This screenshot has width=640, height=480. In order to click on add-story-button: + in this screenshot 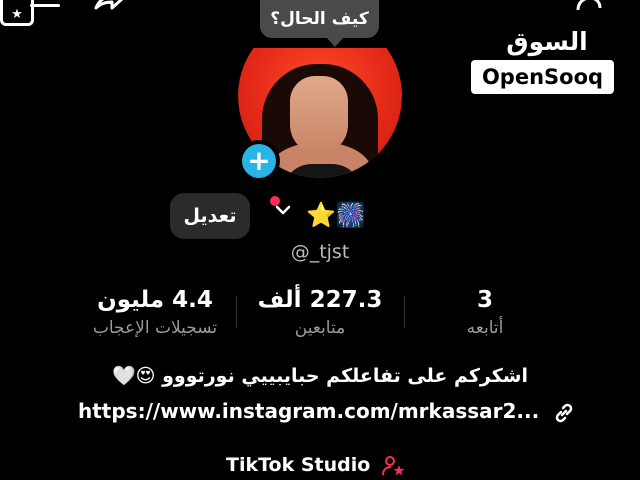, I will do `click(259, 161)`.